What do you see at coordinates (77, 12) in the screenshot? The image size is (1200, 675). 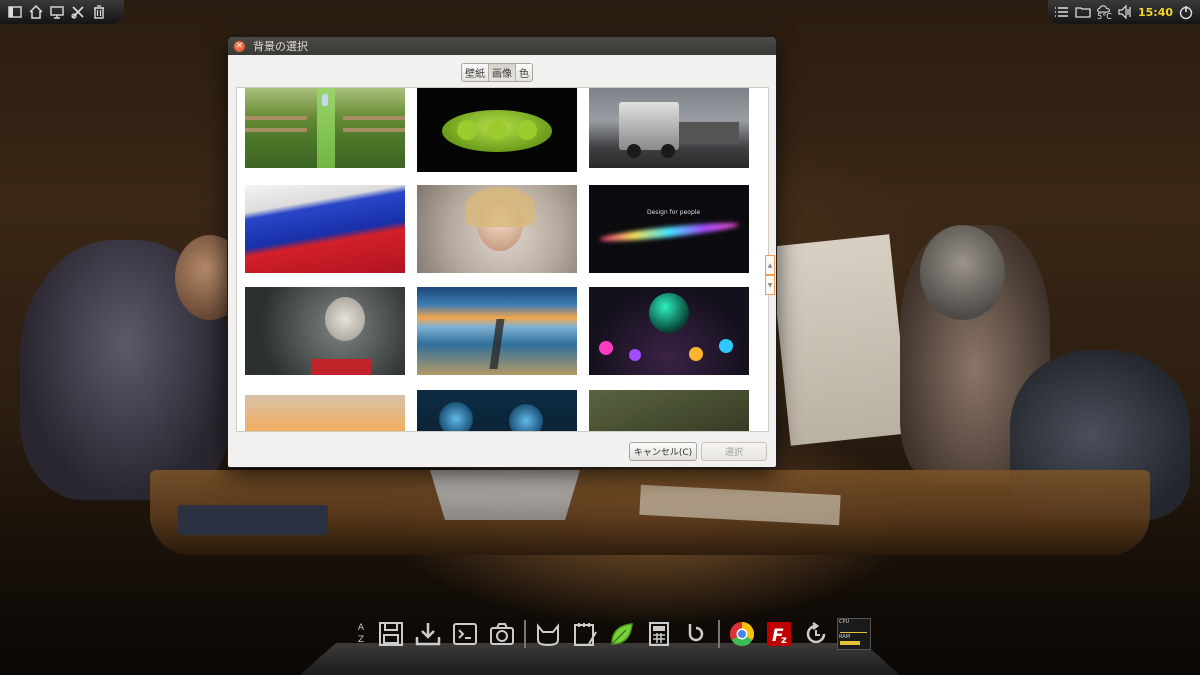 I see `settings-icon` at bounding box center [77, 12].